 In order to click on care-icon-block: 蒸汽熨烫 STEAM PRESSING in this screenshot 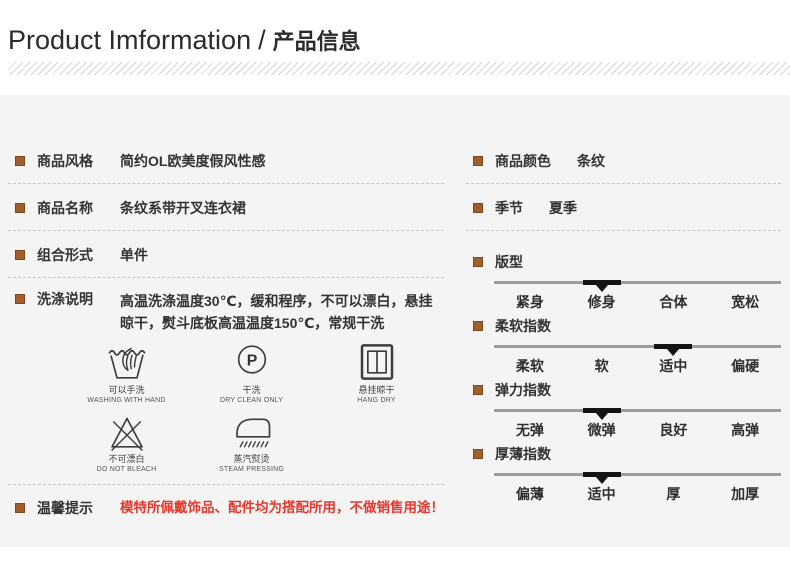, I will do `click(251, 442)`.